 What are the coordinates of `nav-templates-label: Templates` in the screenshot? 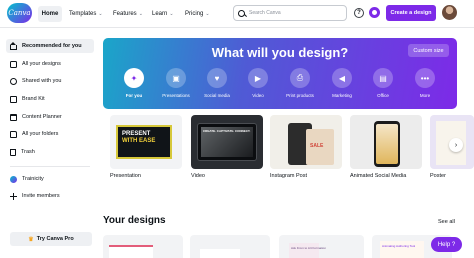 It's located at (83, 14).